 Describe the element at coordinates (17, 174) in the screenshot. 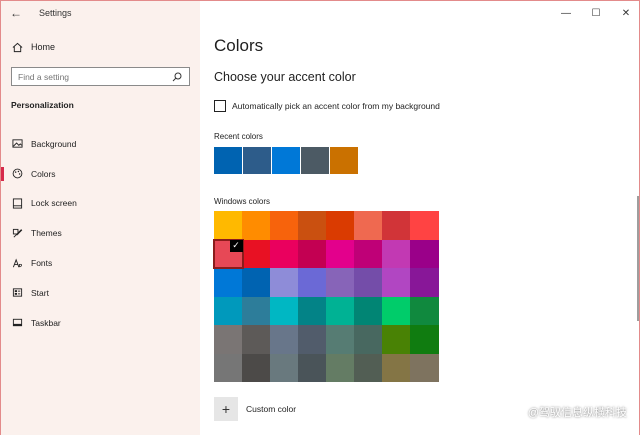

I see `palette-icon` at that location.